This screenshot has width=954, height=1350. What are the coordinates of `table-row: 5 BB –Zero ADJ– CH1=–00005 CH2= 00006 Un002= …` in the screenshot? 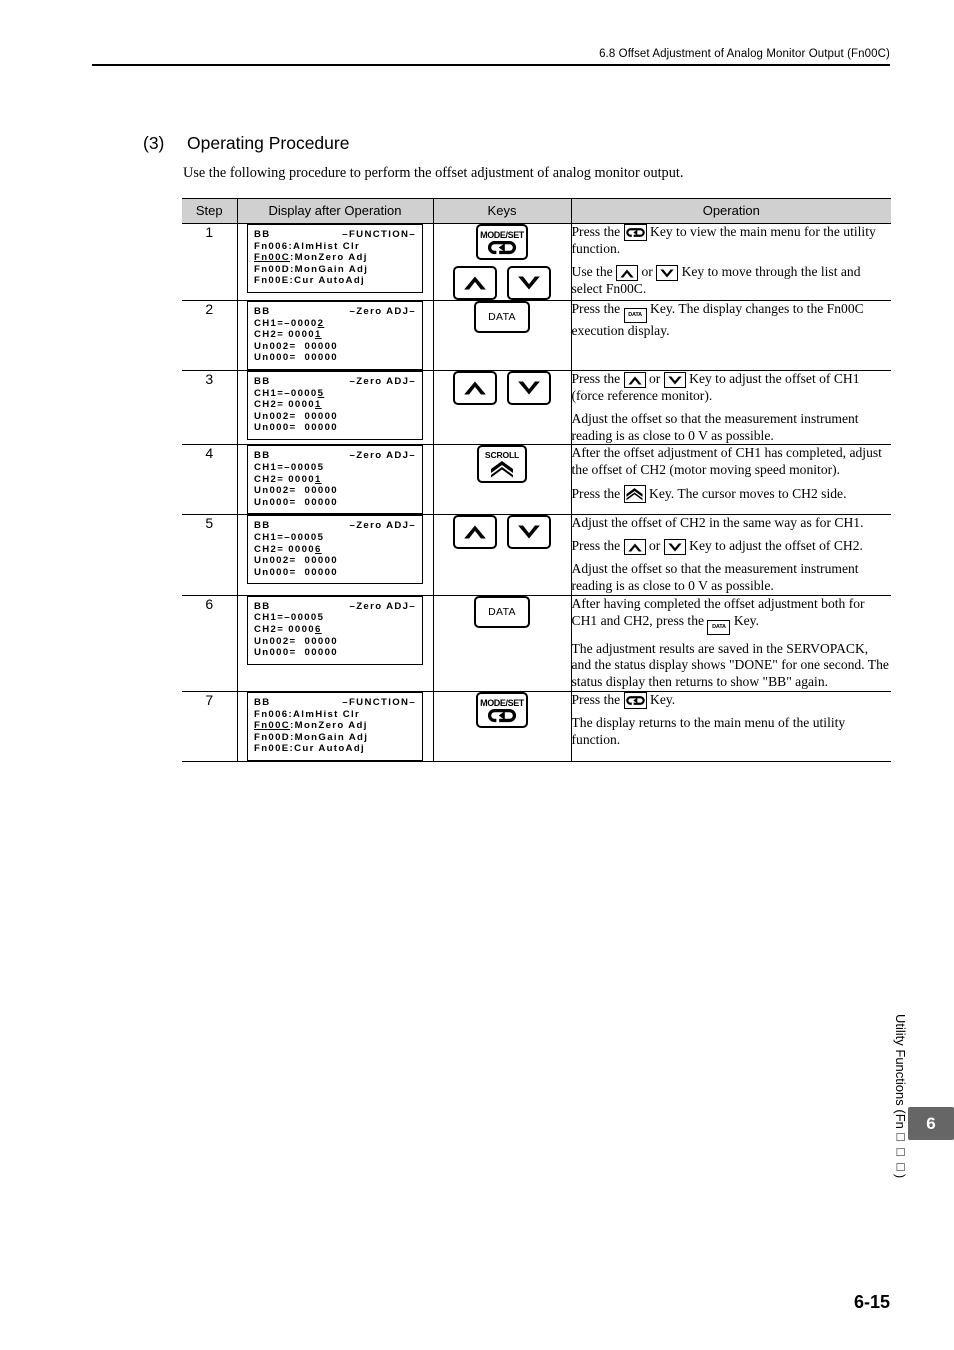 It's located at (536, 555).